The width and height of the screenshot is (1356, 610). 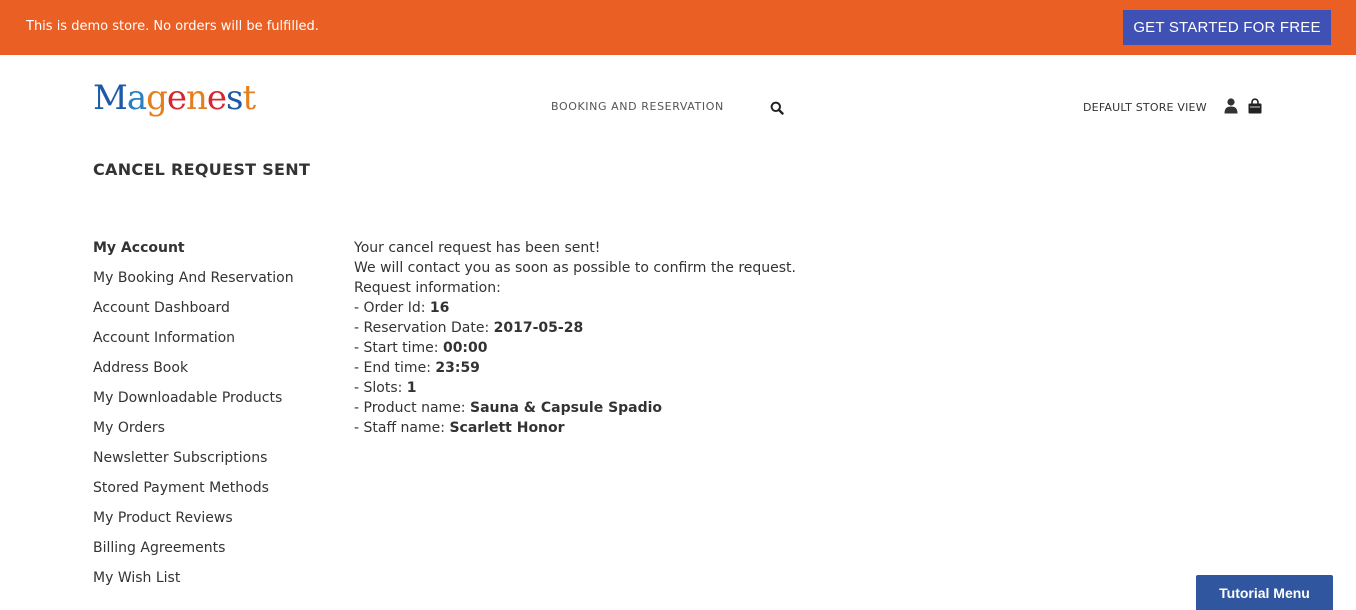 I want to click on store-view-switcher: DEFAULT STORE VIEW, so click(x=1145, y=107).